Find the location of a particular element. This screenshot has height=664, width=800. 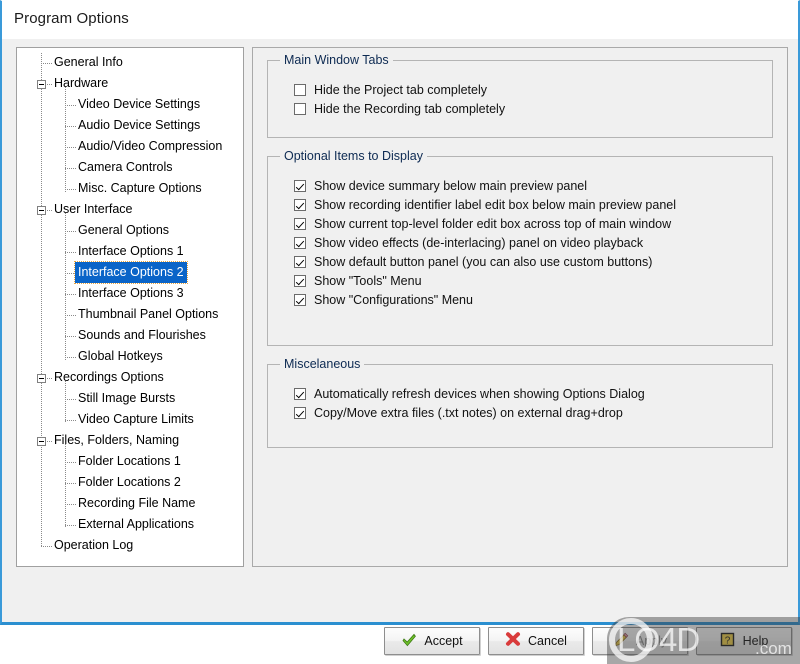

tree-item-still-image-bursts: Still Image Bursts is located at coordinates (130, 399).